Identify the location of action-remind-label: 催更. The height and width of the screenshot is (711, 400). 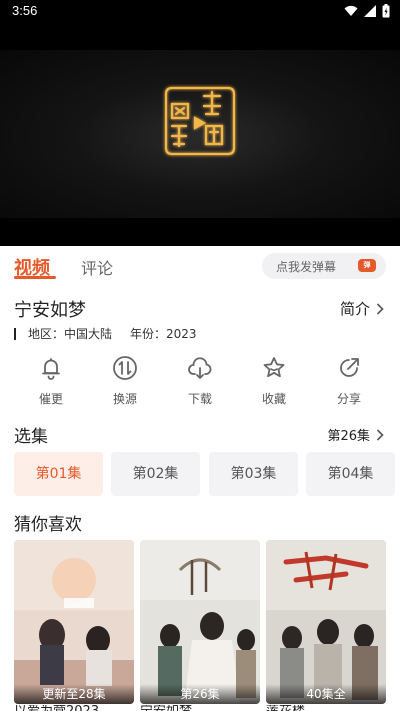
(50, 399).